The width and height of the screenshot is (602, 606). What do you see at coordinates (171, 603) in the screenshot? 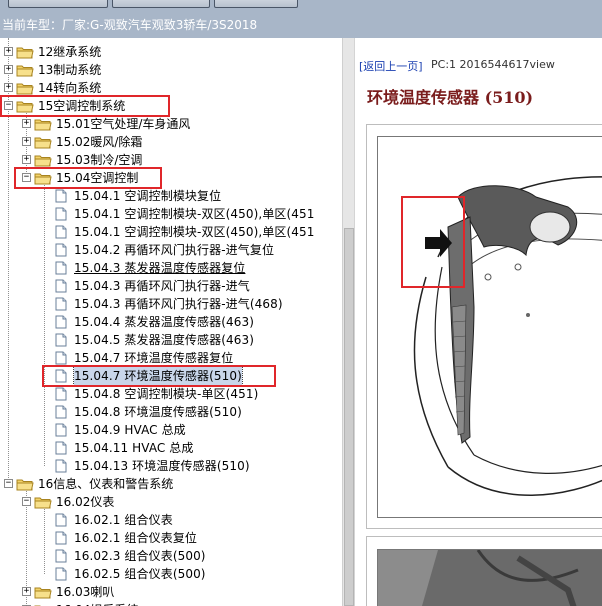
I see `tree-folder-node: +16.04娱乐系统` at bounding box center [171, 603].